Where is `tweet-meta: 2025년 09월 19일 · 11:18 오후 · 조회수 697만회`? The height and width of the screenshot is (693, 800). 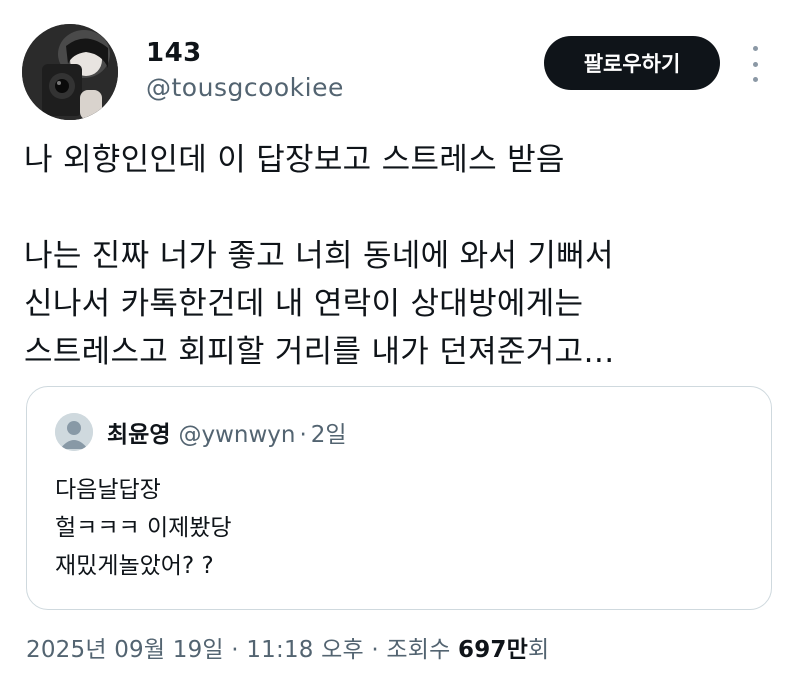 tweet-meta: 2025년 09월 19일 · 11:18 오후 · 조회수 697만회 is located at coordinates (287, 647).